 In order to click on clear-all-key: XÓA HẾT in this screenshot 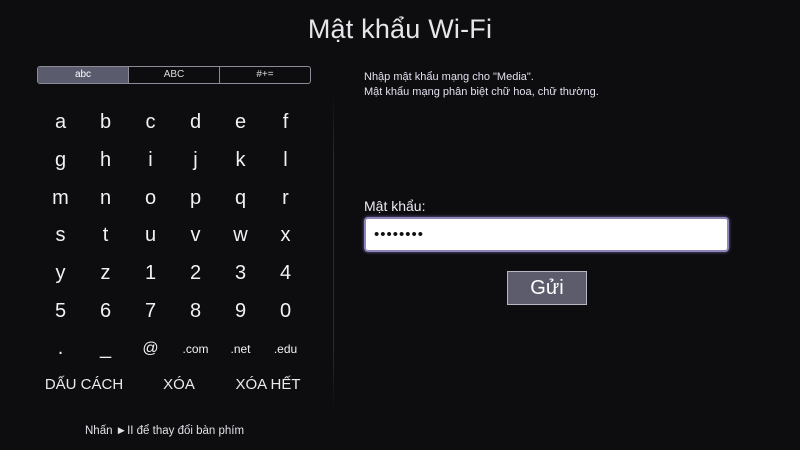, I will do `click(268, 384)`.